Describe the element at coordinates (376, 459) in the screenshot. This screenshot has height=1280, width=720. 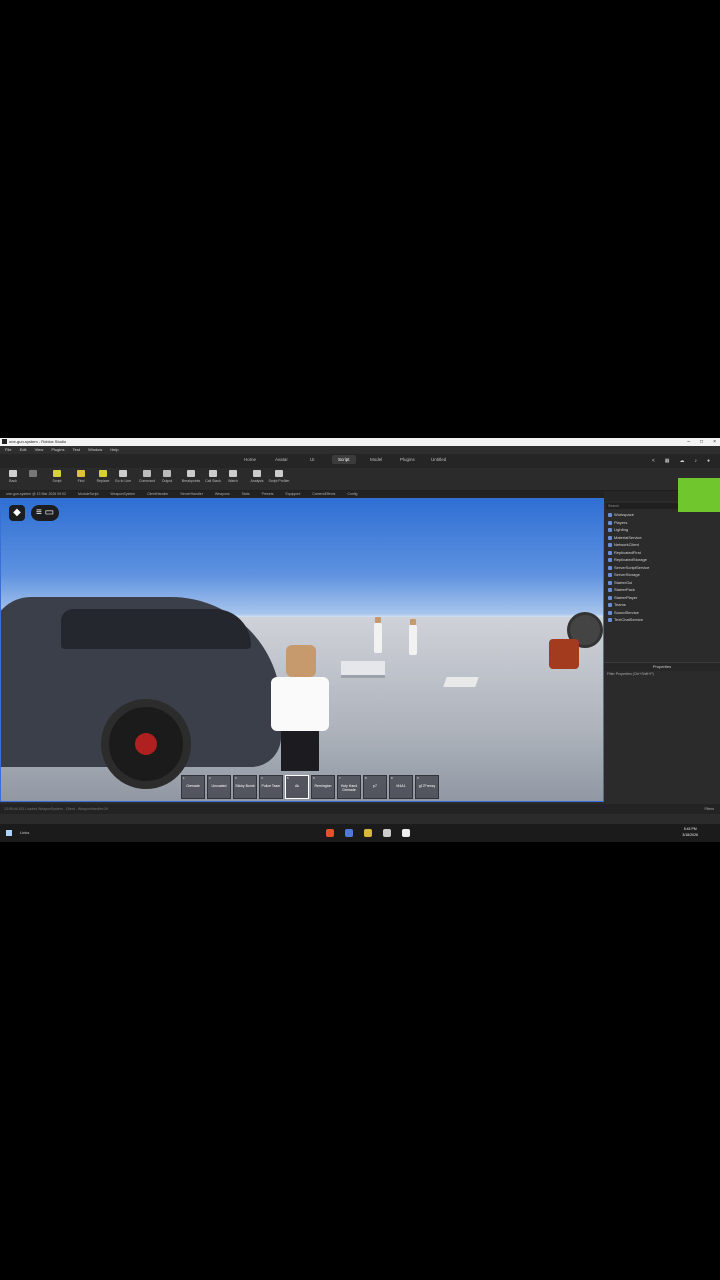
I see `tab-model: Model` at that location.